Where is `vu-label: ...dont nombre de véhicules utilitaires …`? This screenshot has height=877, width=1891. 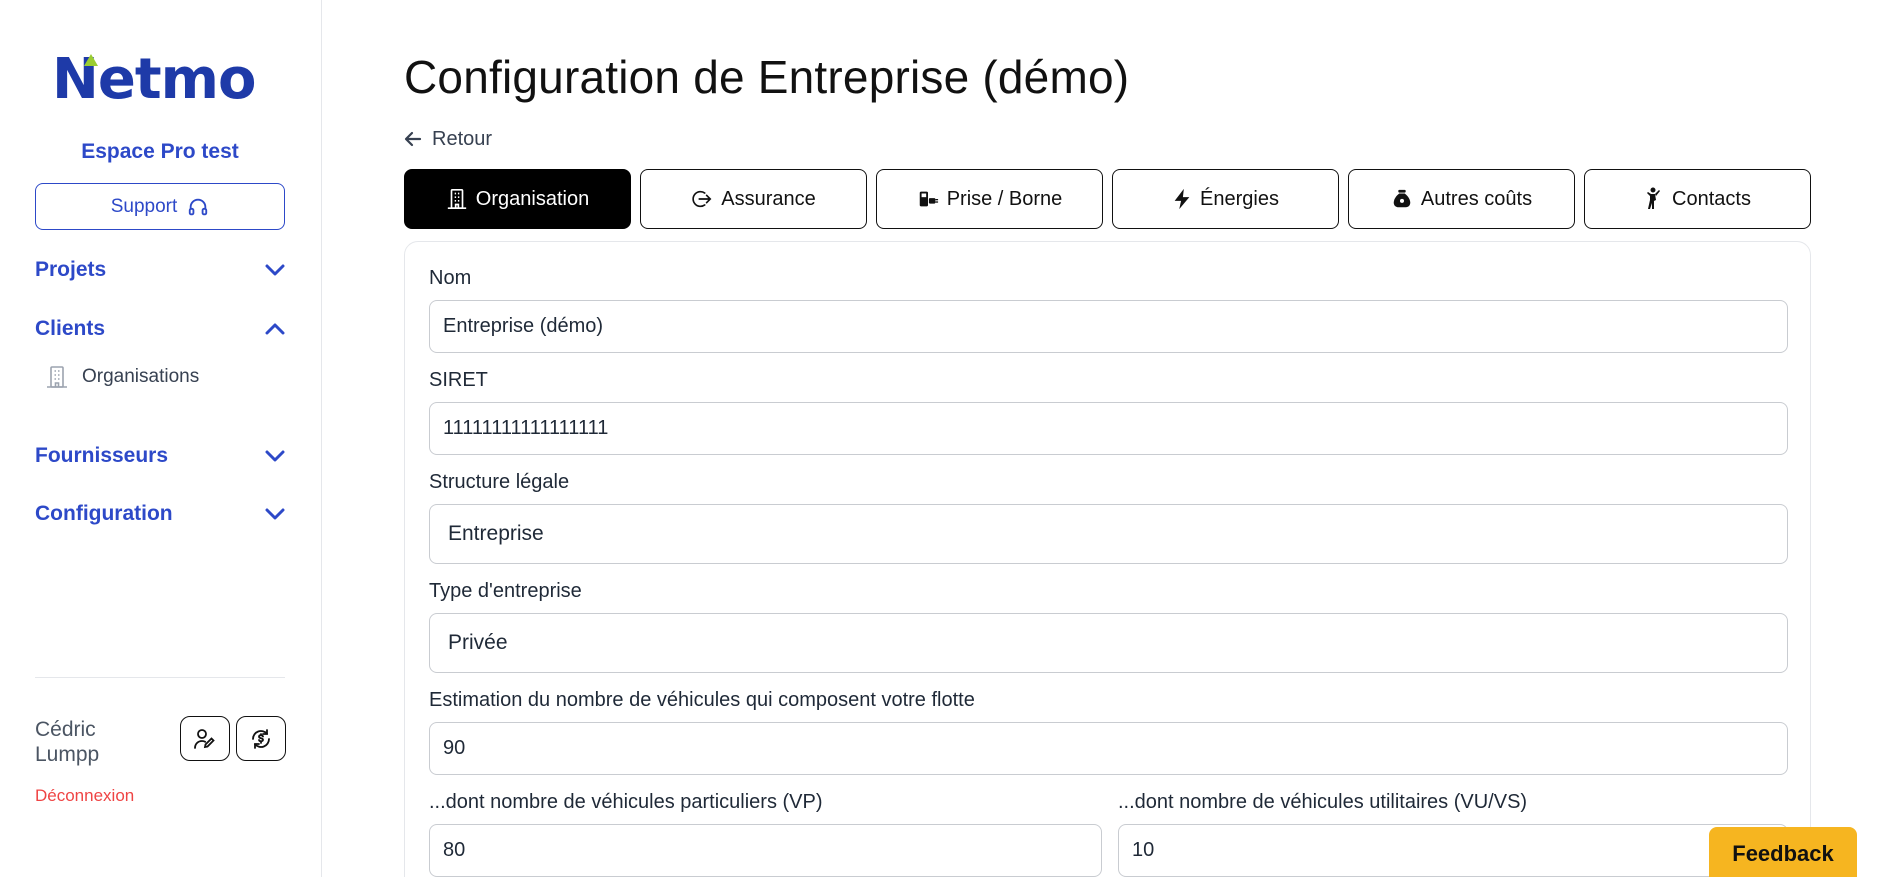
vu-label: ...dont nombre de véhicules utilitaires … is located at coordinates (1323, 802).